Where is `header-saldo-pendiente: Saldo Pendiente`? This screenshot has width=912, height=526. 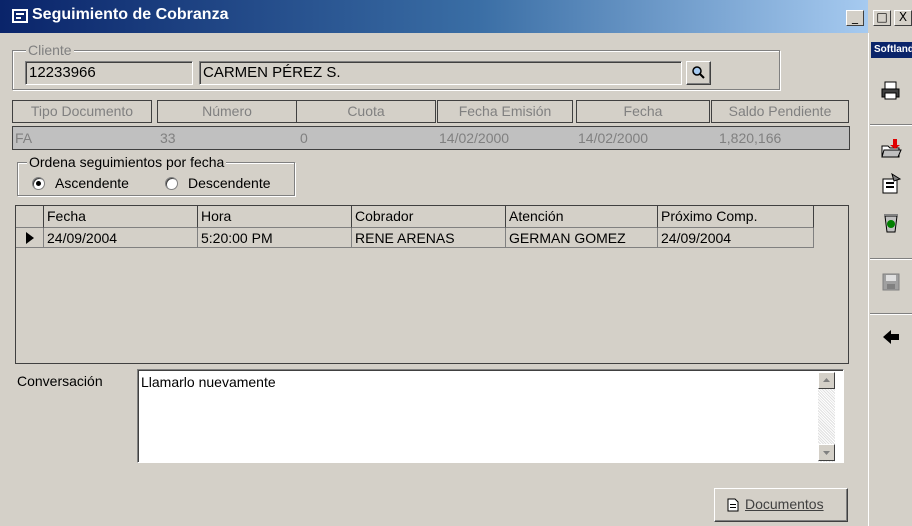 header-saldo-pendiente: Saldo Pendiente is located at coordinates (780, 111).